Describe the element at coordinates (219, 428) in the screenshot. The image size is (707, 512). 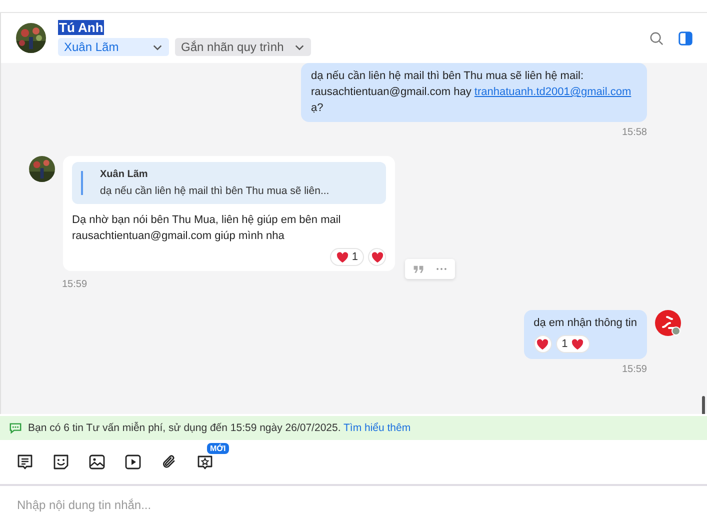
I see `banner-text: Bạn có 6 tin Tư vấn miễn phí, sử dụng đến 15:59 ngày 26/07/2025. Tìm hiểu thêm` at that location.